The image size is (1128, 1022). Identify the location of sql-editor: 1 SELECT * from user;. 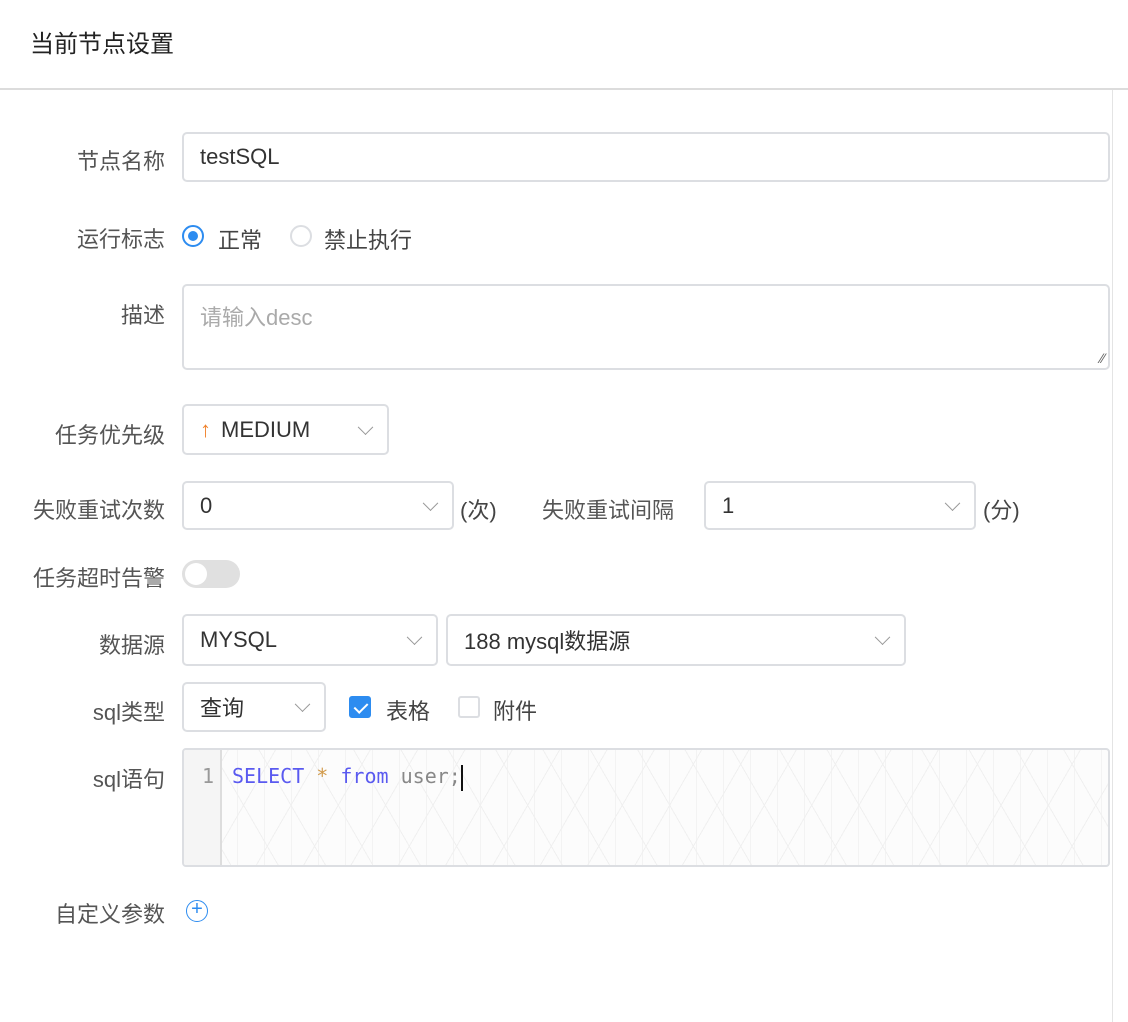
(646, 807).